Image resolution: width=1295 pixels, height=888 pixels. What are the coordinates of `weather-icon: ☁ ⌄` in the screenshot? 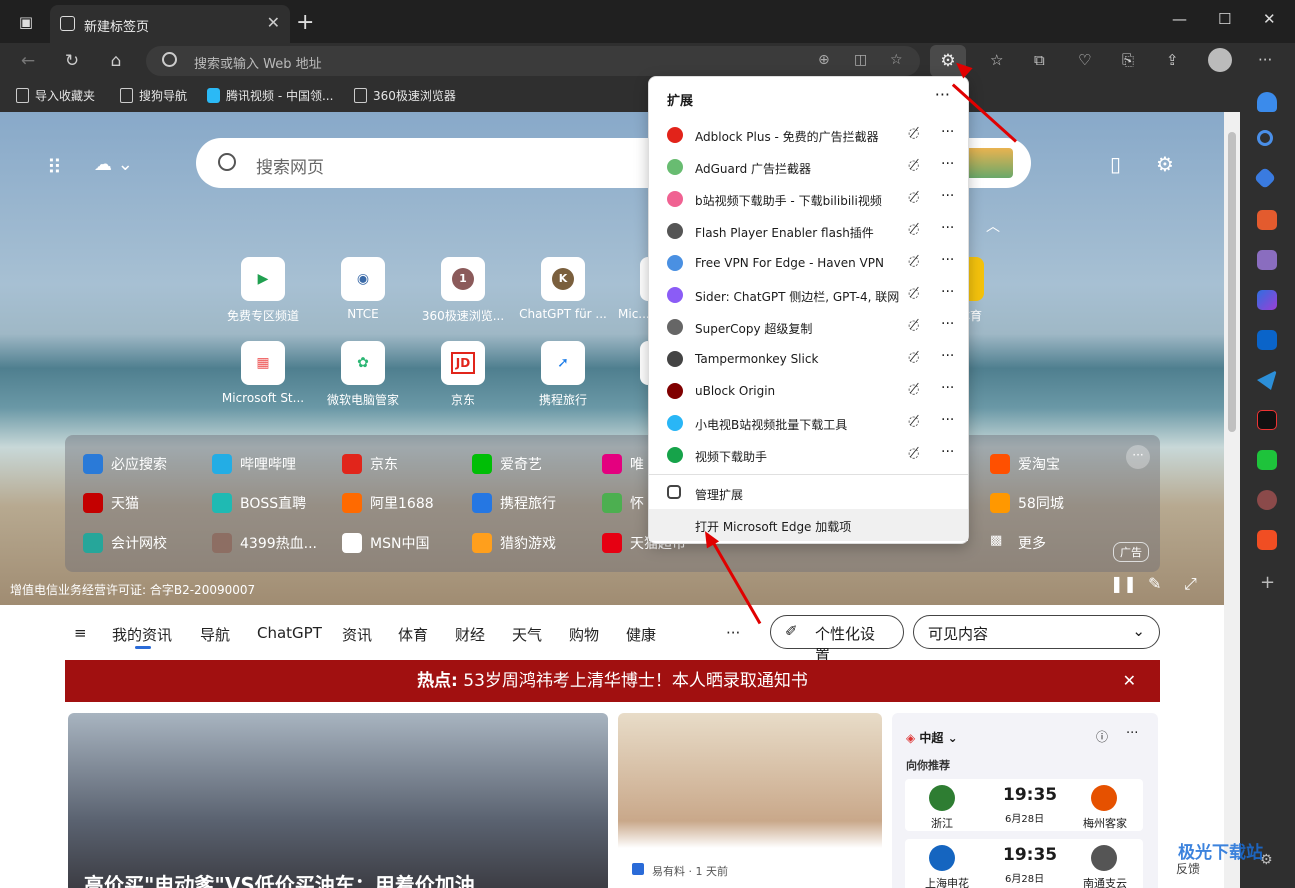 It's located at (113, 164).